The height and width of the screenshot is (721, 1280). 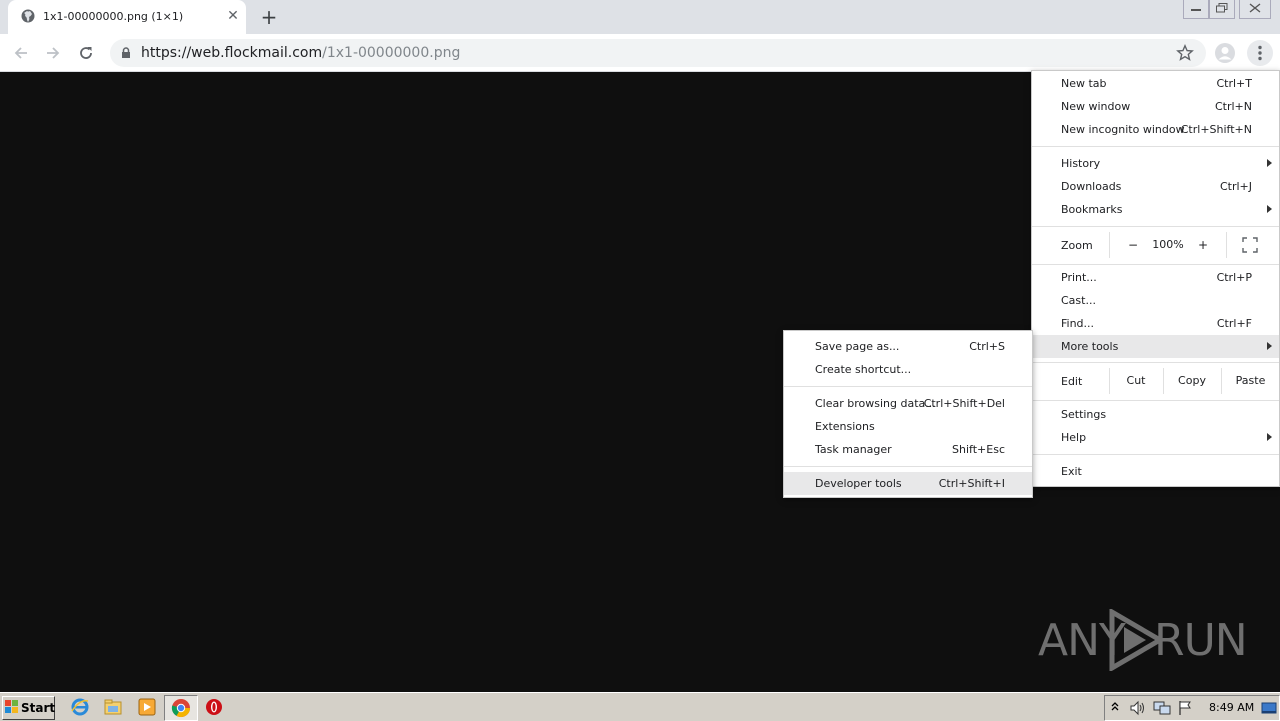 I want to click on browser-tab: 1x1-00000000.png (1×1) ✕, so click(x=127, y=17).